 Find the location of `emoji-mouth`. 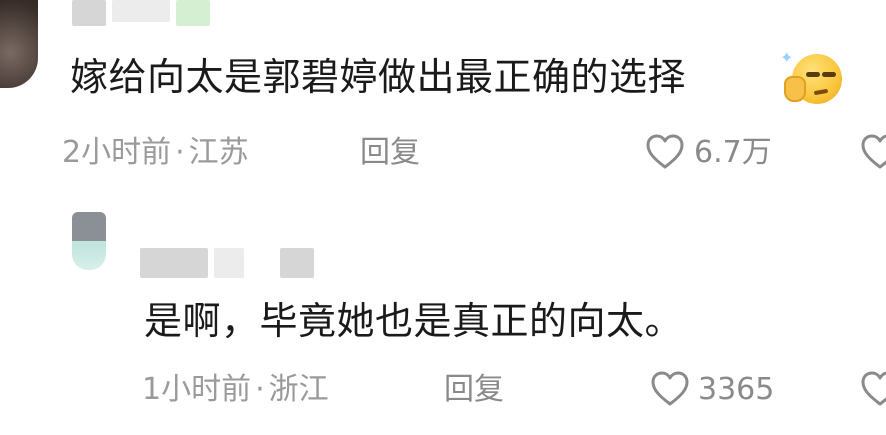

emoji-mouth is located at coordinates (821, 92).